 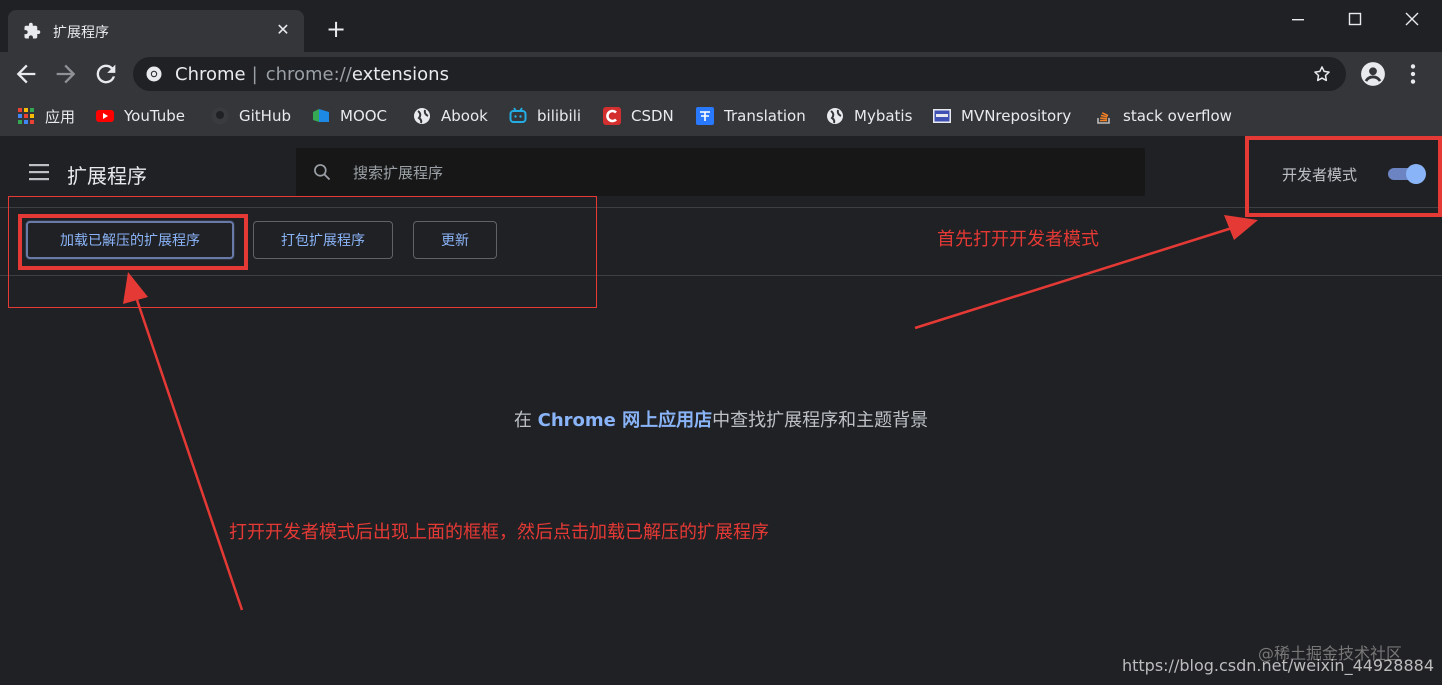 I want to click on reload-icon, so click(x=106, y=74).